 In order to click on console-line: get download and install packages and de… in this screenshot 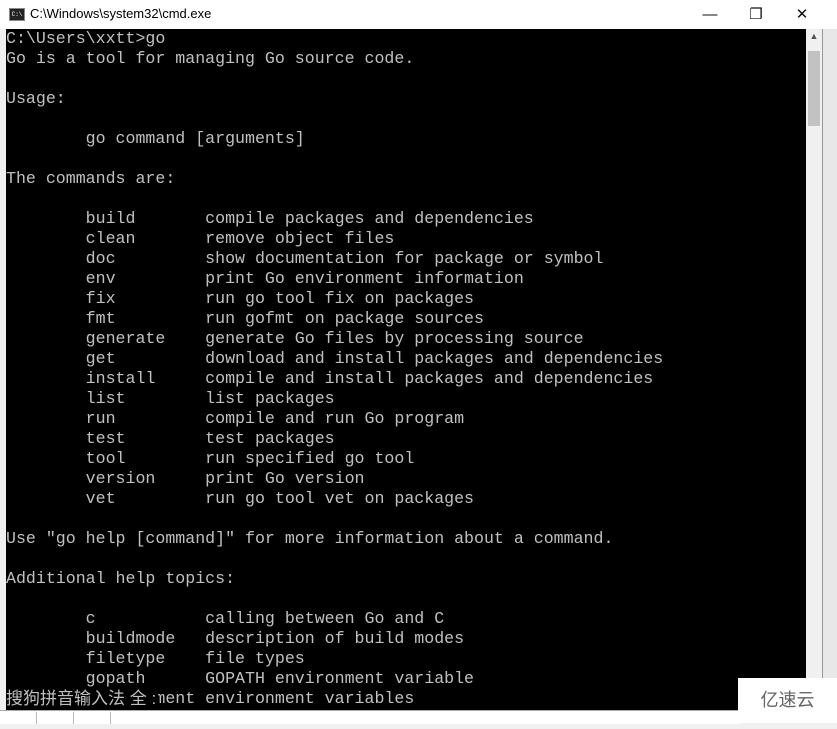, I will do `click(335, 358)`.